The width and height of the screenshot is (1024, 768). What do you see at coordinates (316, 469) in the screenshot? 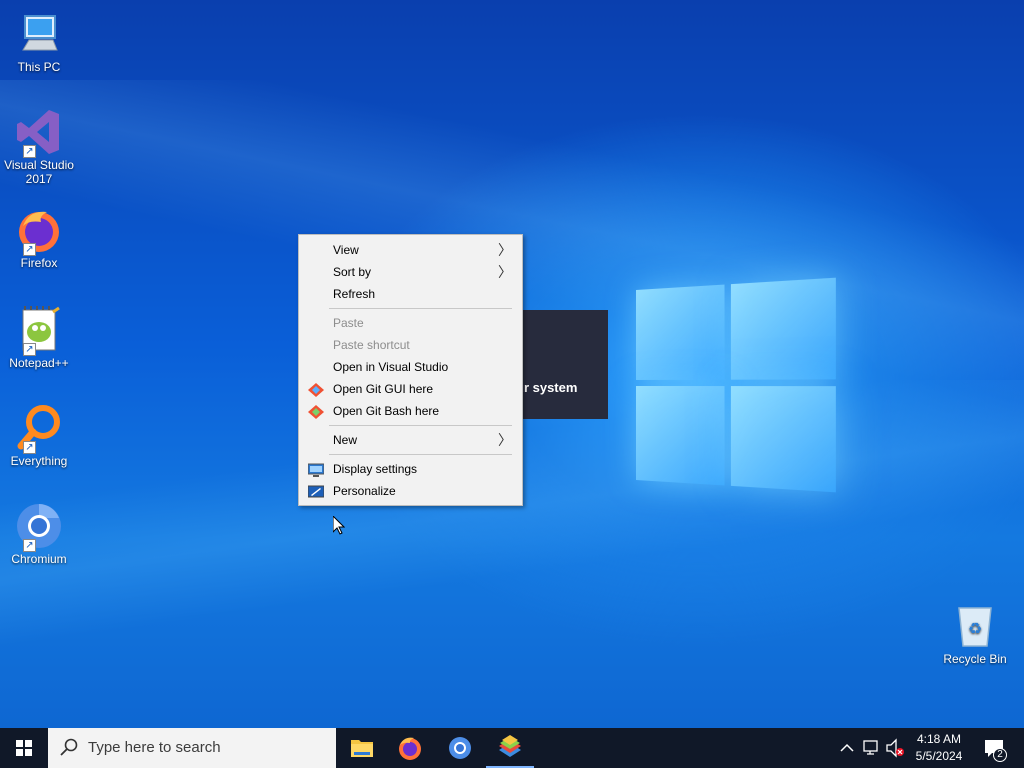
I see `display-settings-icon` at bounding box center [316, 469].